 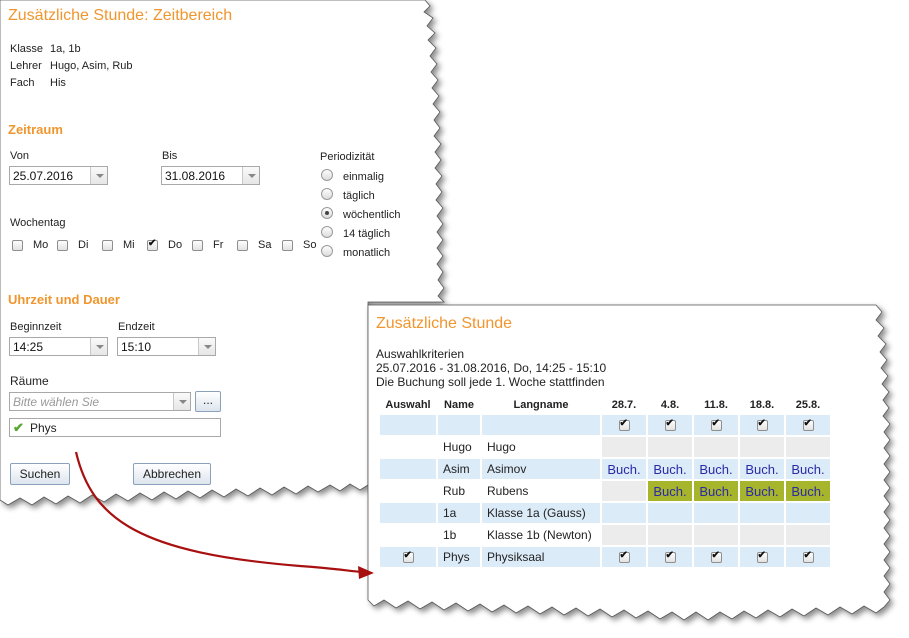 I want to click on search-button: Suchen, so click(x=40, y=474).